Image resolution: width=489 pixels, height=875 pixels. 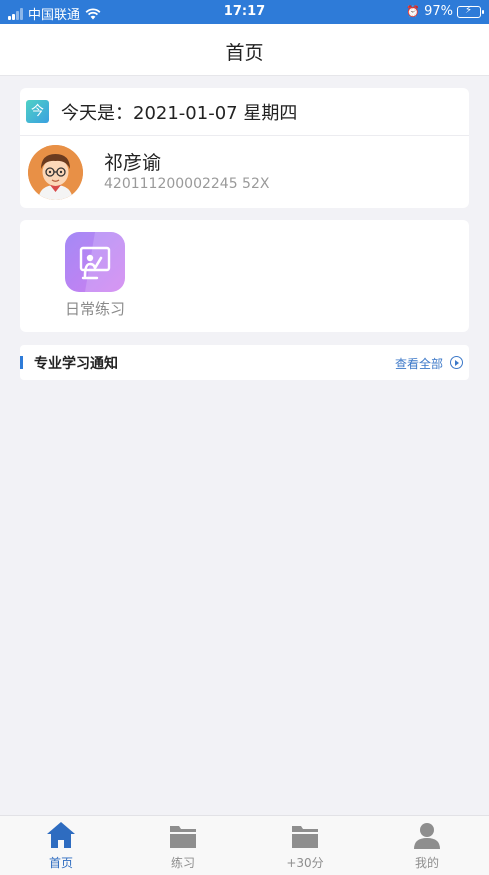 What do you see at coordinates (456, 362) in the screenshot?
I see `chevron-right-circle-icon` at bounding box center [456, 362].